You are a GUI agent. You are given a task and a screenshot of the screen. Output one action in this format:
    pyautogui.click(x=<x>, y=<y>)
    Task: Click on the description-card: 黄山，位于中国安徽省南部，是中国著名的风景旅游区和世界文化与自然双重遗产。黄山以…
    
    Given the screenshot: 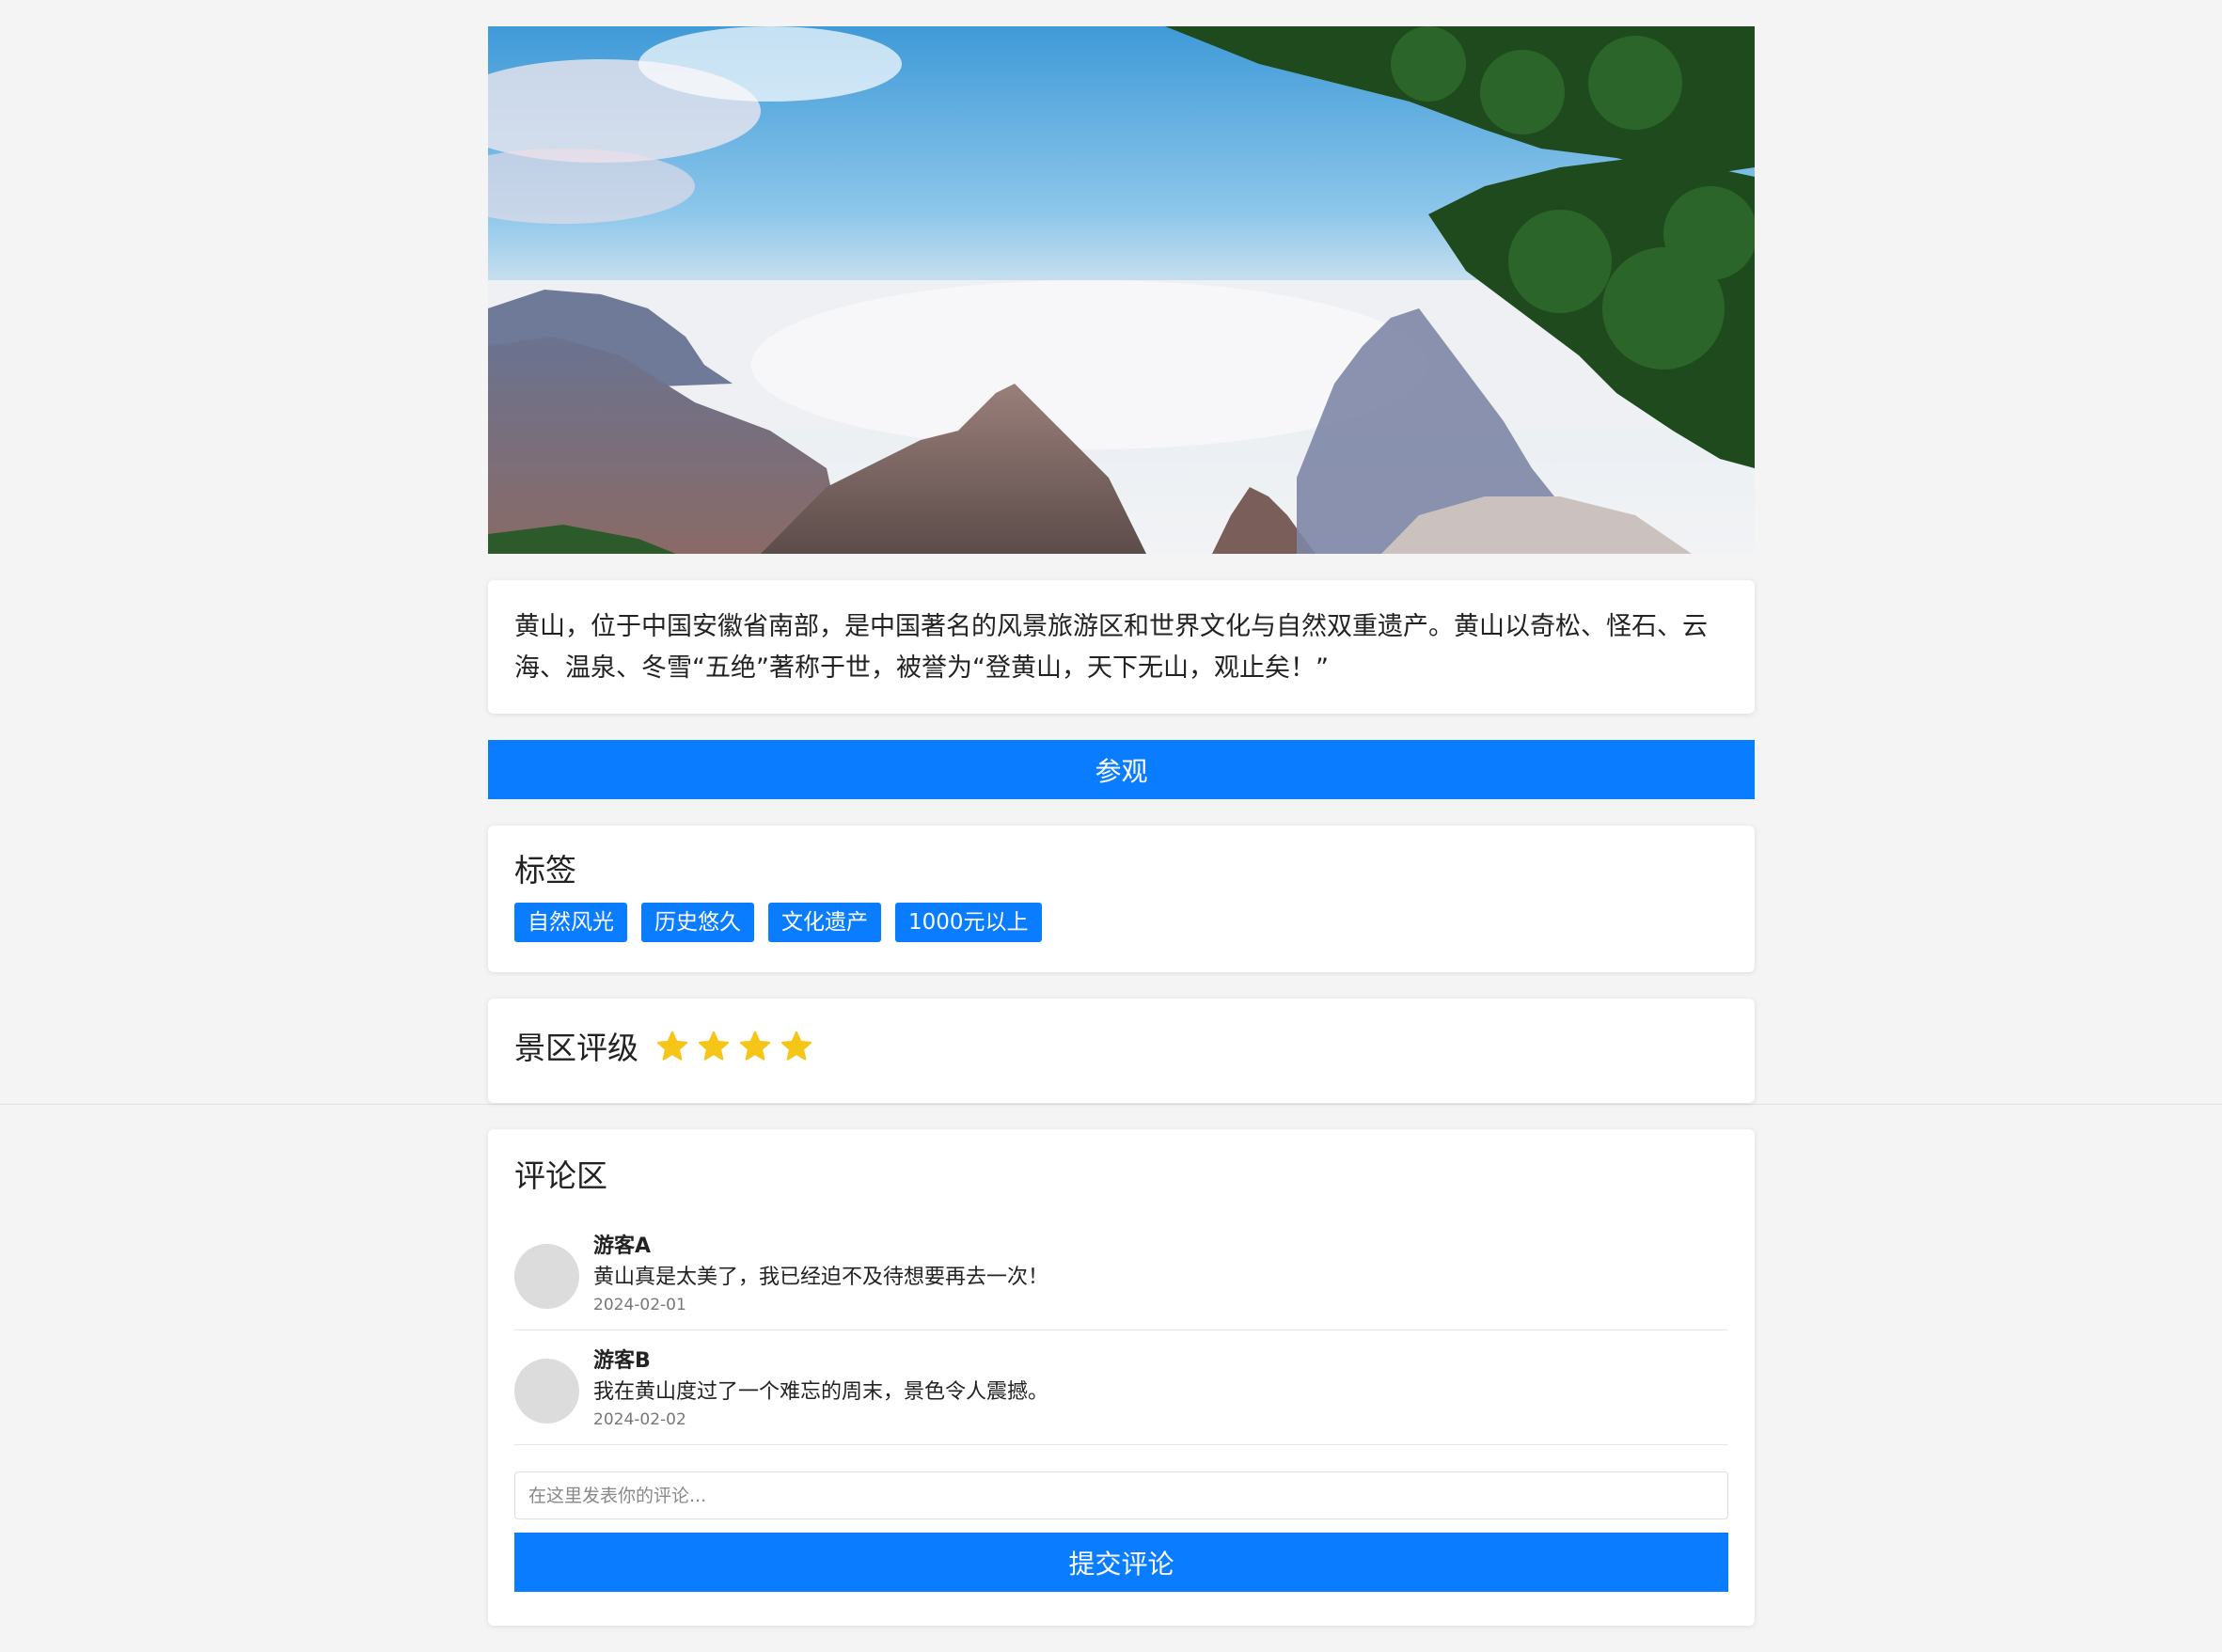 What is the action you would take?
    pyautogui.click(x=1121, y=647)
    